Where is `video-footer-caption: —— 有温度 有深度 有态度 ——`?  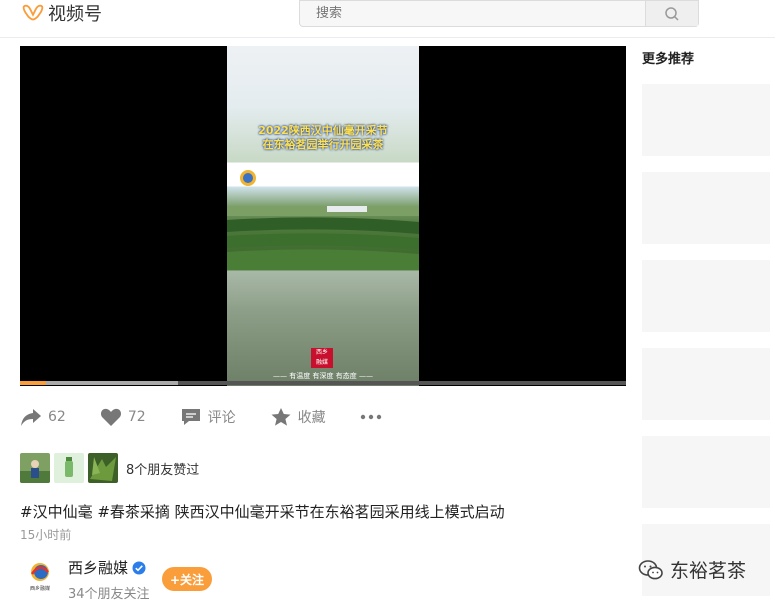 video-footer-caption: —— 有温度 有深度 有态度 —— is located at coordinates (323, 376).